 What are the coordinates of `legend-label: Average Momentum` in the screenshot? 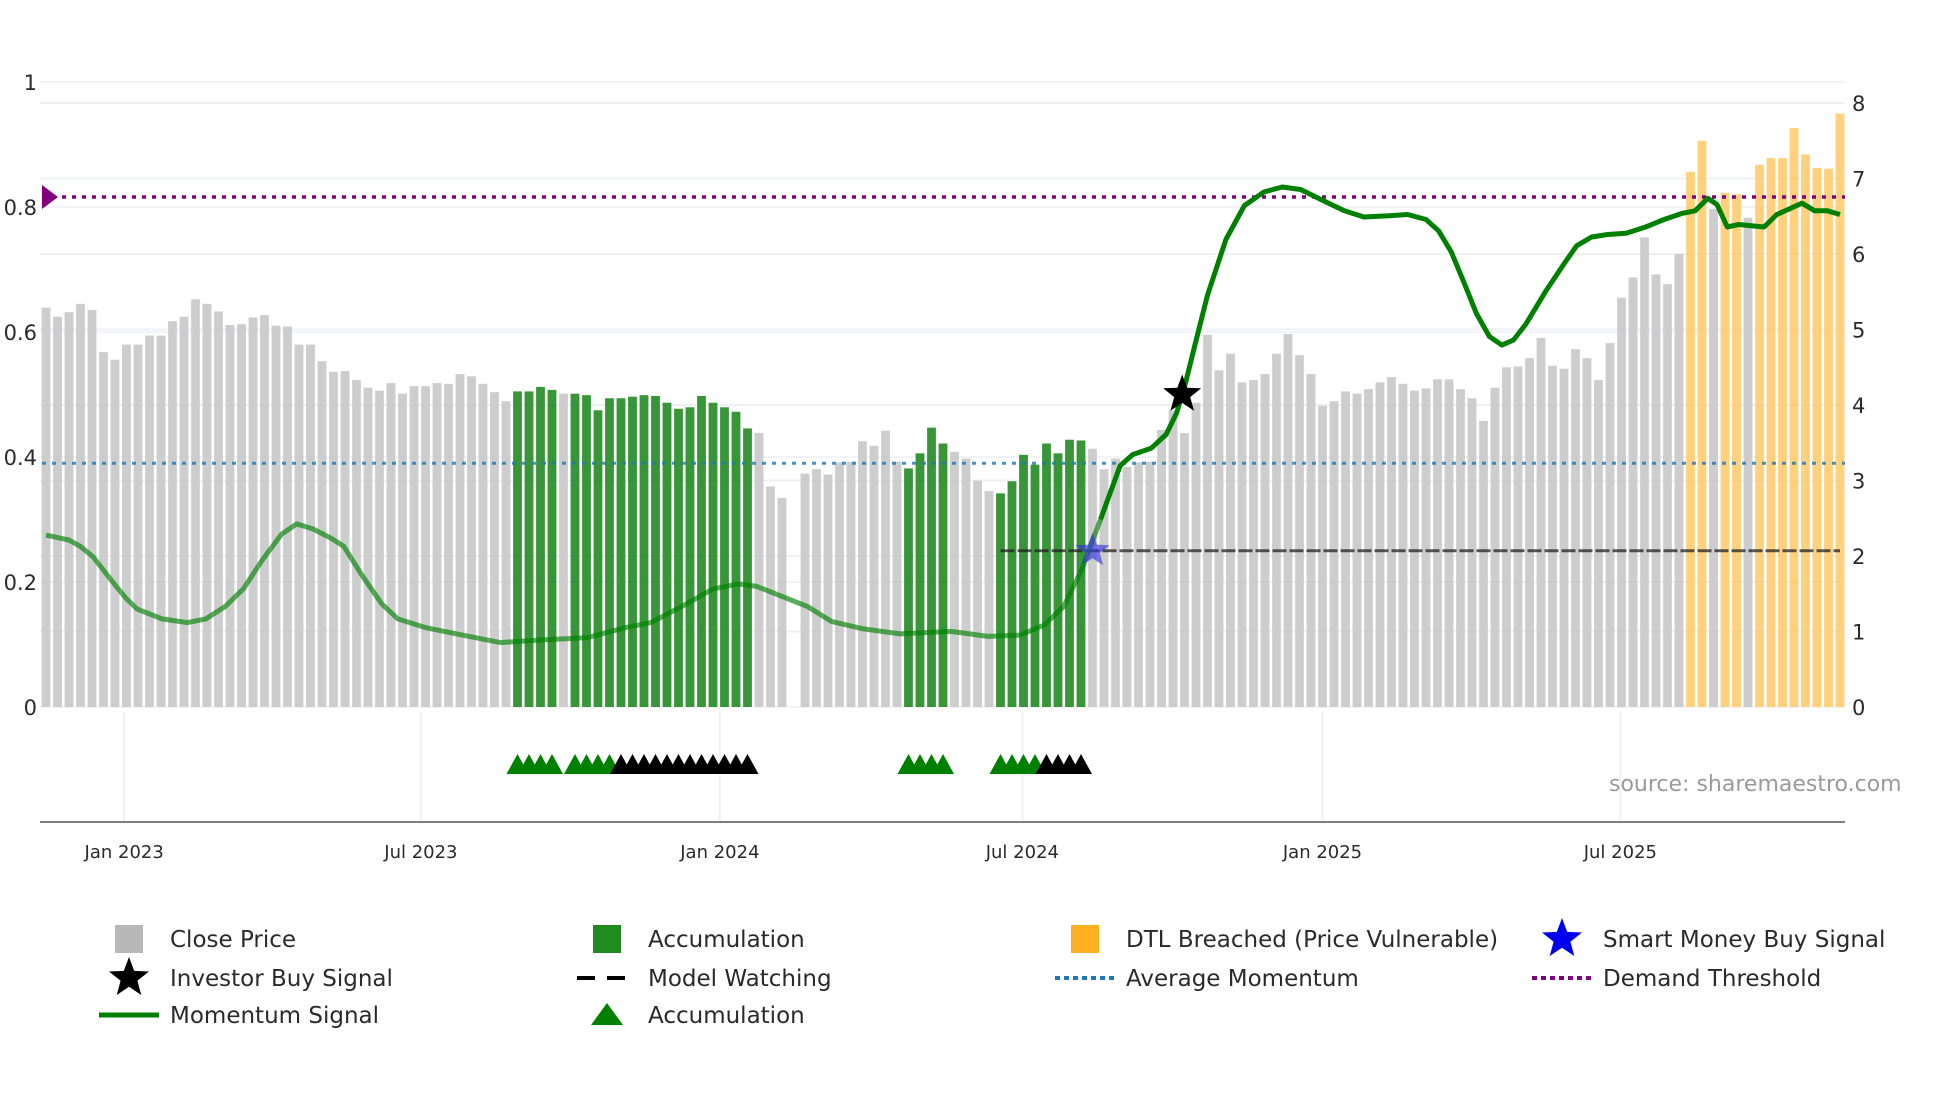 It's located at (1242, 979).